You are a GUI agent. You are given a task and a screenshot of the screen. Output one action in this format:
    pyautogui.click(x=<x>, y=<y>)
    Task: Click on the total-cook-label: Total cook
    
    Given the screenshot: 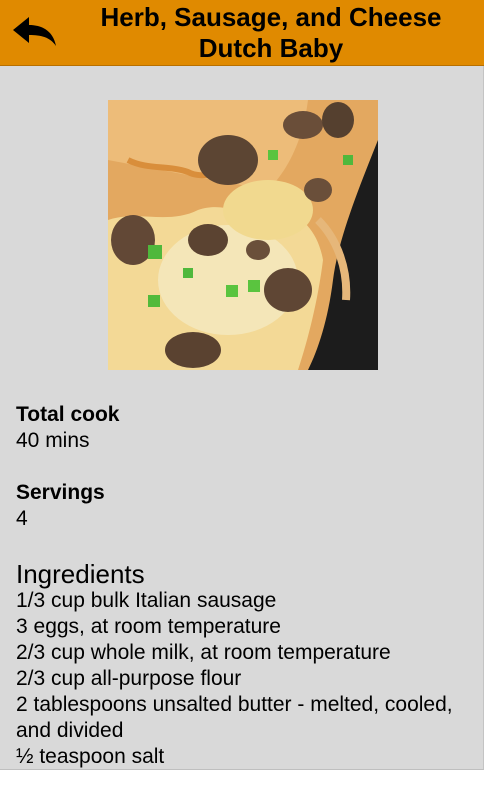 What is the action you would take?
    pyautogui.click(x=68, y=414)
    